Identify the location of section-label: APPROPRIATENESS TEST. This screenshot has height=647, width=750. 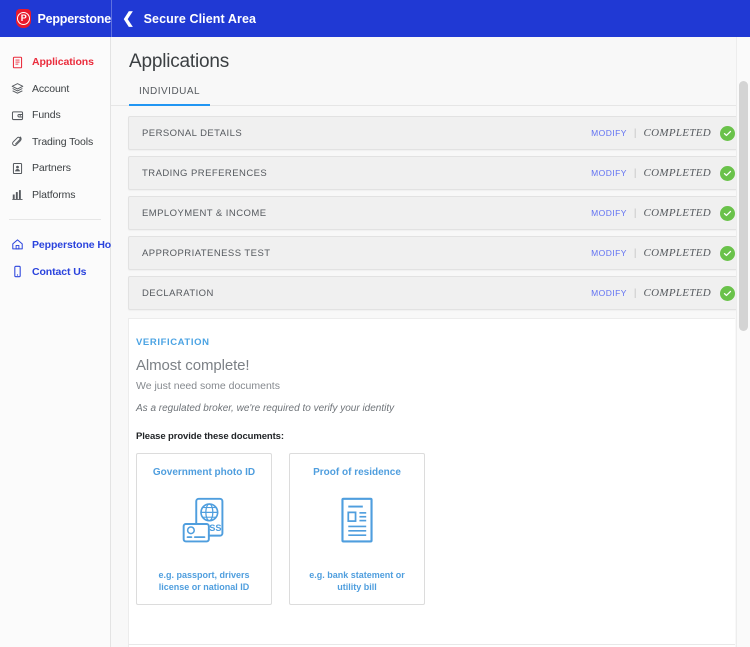
(206, 253).